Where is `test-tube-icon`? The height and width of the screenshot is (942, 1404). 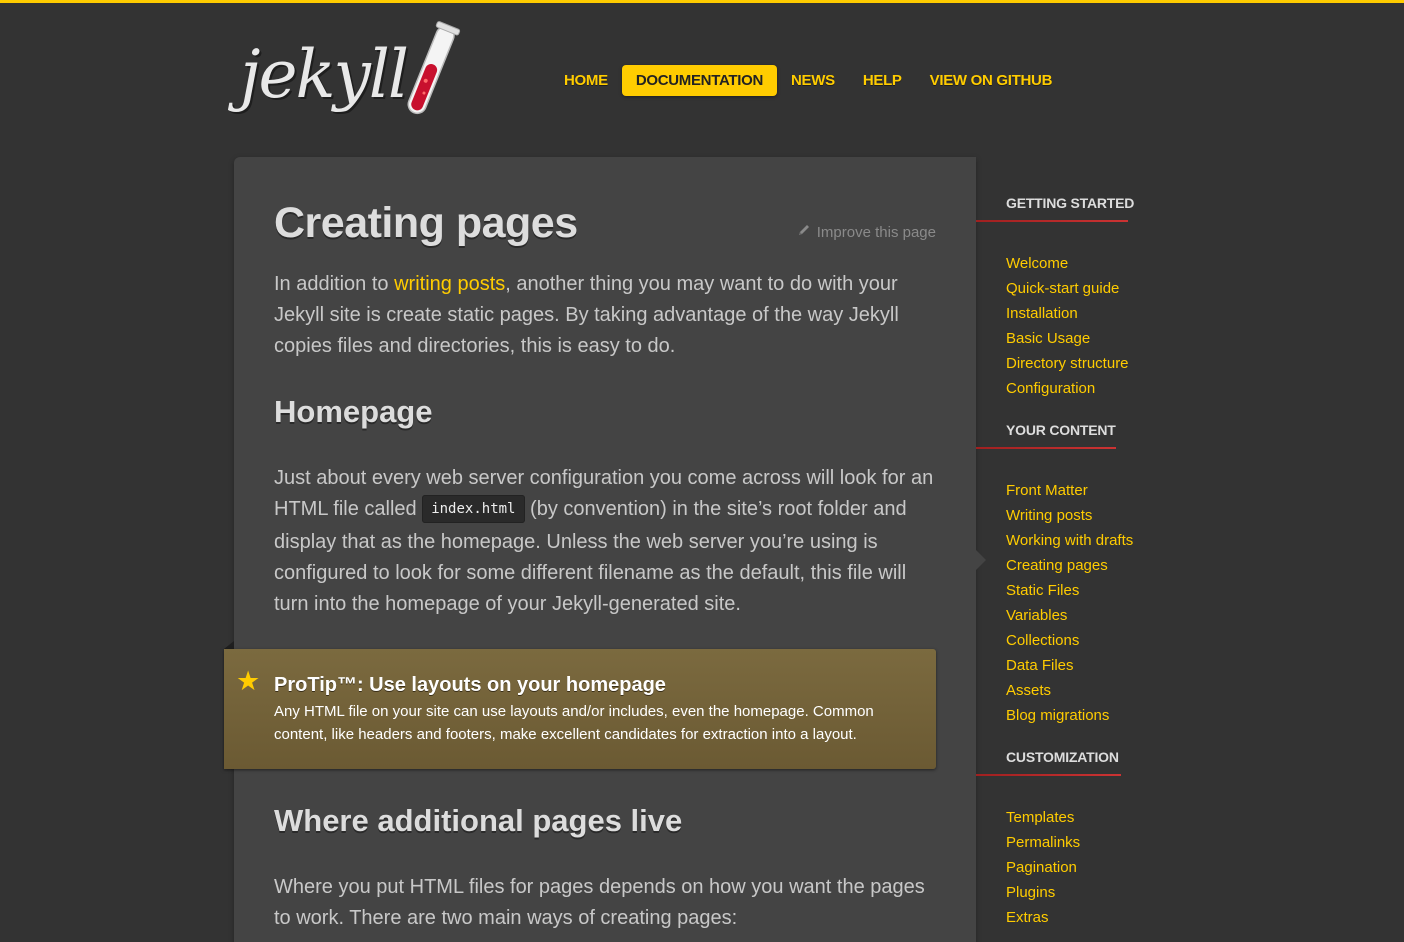 test-tube-icon is located at coordinates (434, 68).